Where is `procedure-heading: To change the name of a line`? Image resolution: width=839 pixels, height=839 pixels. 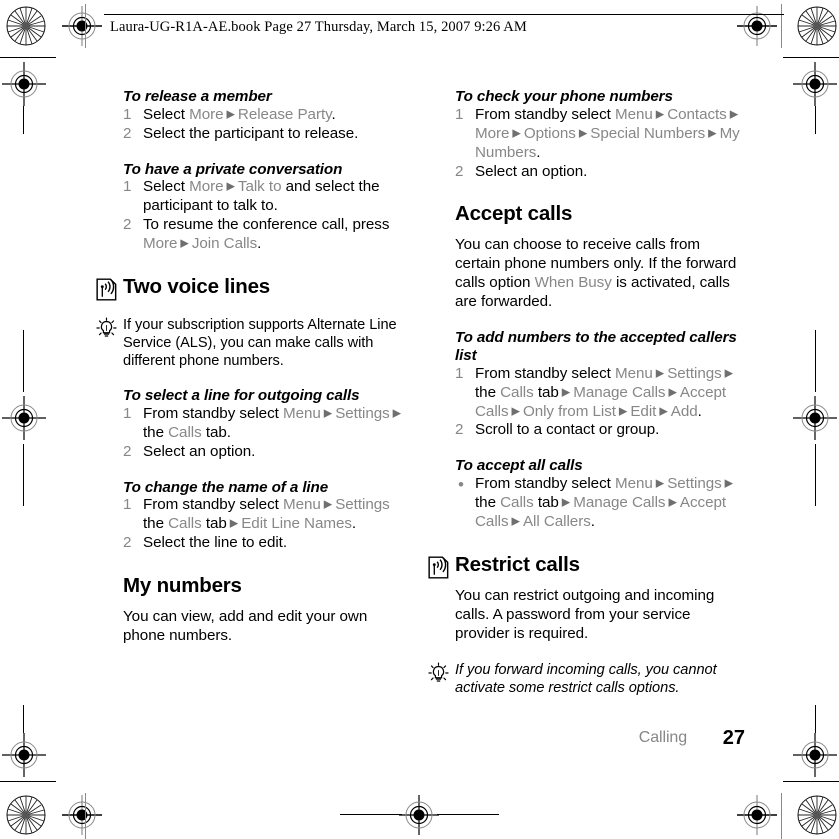
procedure-heading: To change the name of a line is located at coordinates (226, 487).